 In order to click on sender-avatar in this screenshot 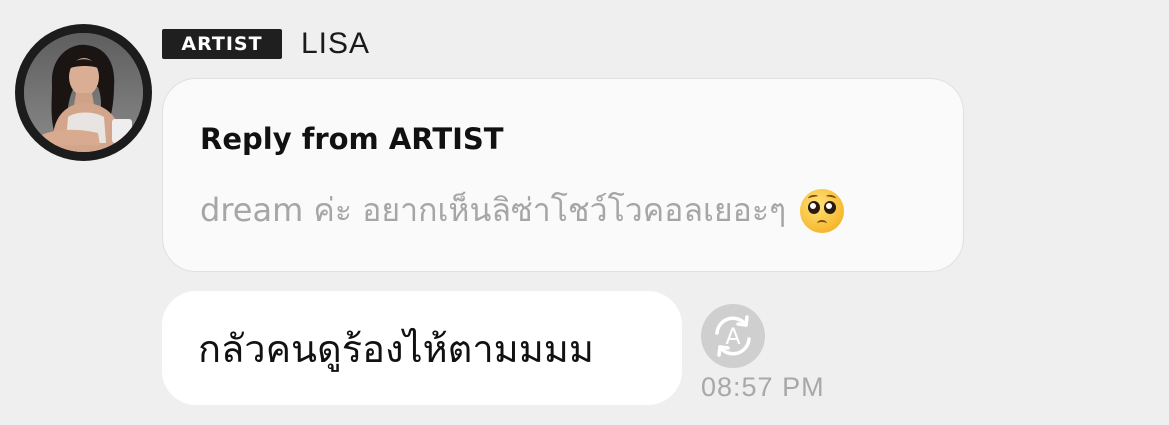, I will do `click(83, 92)`.